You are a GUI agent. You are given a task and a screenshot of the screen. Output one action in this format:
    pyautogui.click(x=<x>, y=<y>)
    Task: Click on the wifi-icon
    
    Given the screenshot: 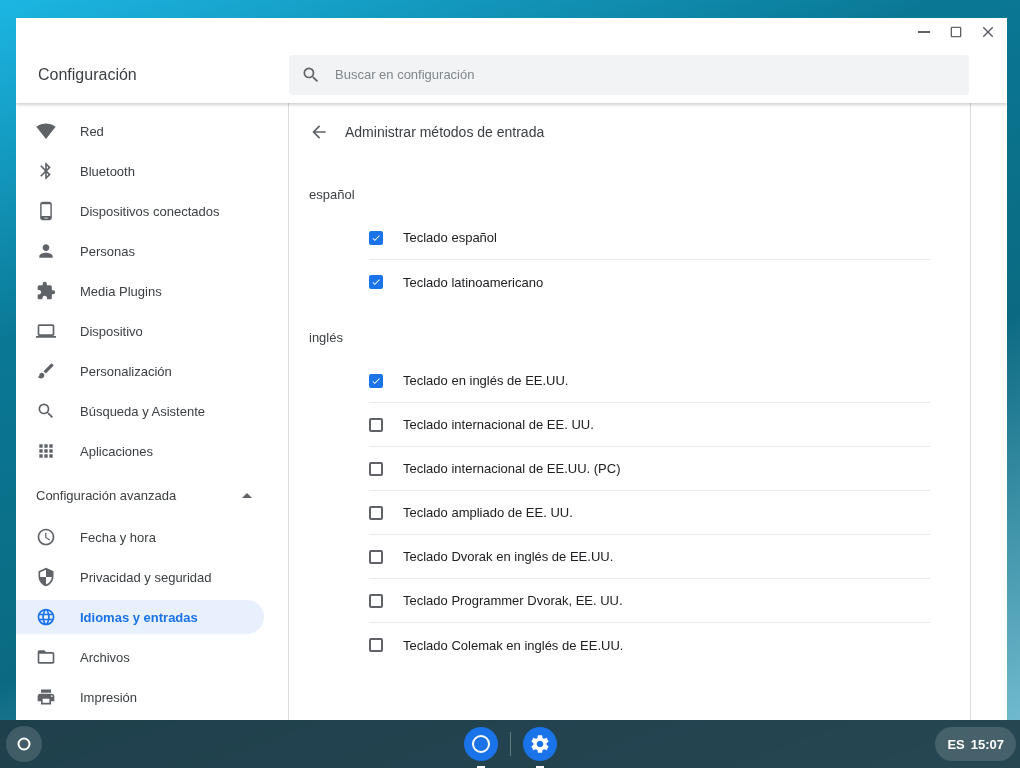 What is the action you would take?
    pyautogui.click(x=46, y=131)
    